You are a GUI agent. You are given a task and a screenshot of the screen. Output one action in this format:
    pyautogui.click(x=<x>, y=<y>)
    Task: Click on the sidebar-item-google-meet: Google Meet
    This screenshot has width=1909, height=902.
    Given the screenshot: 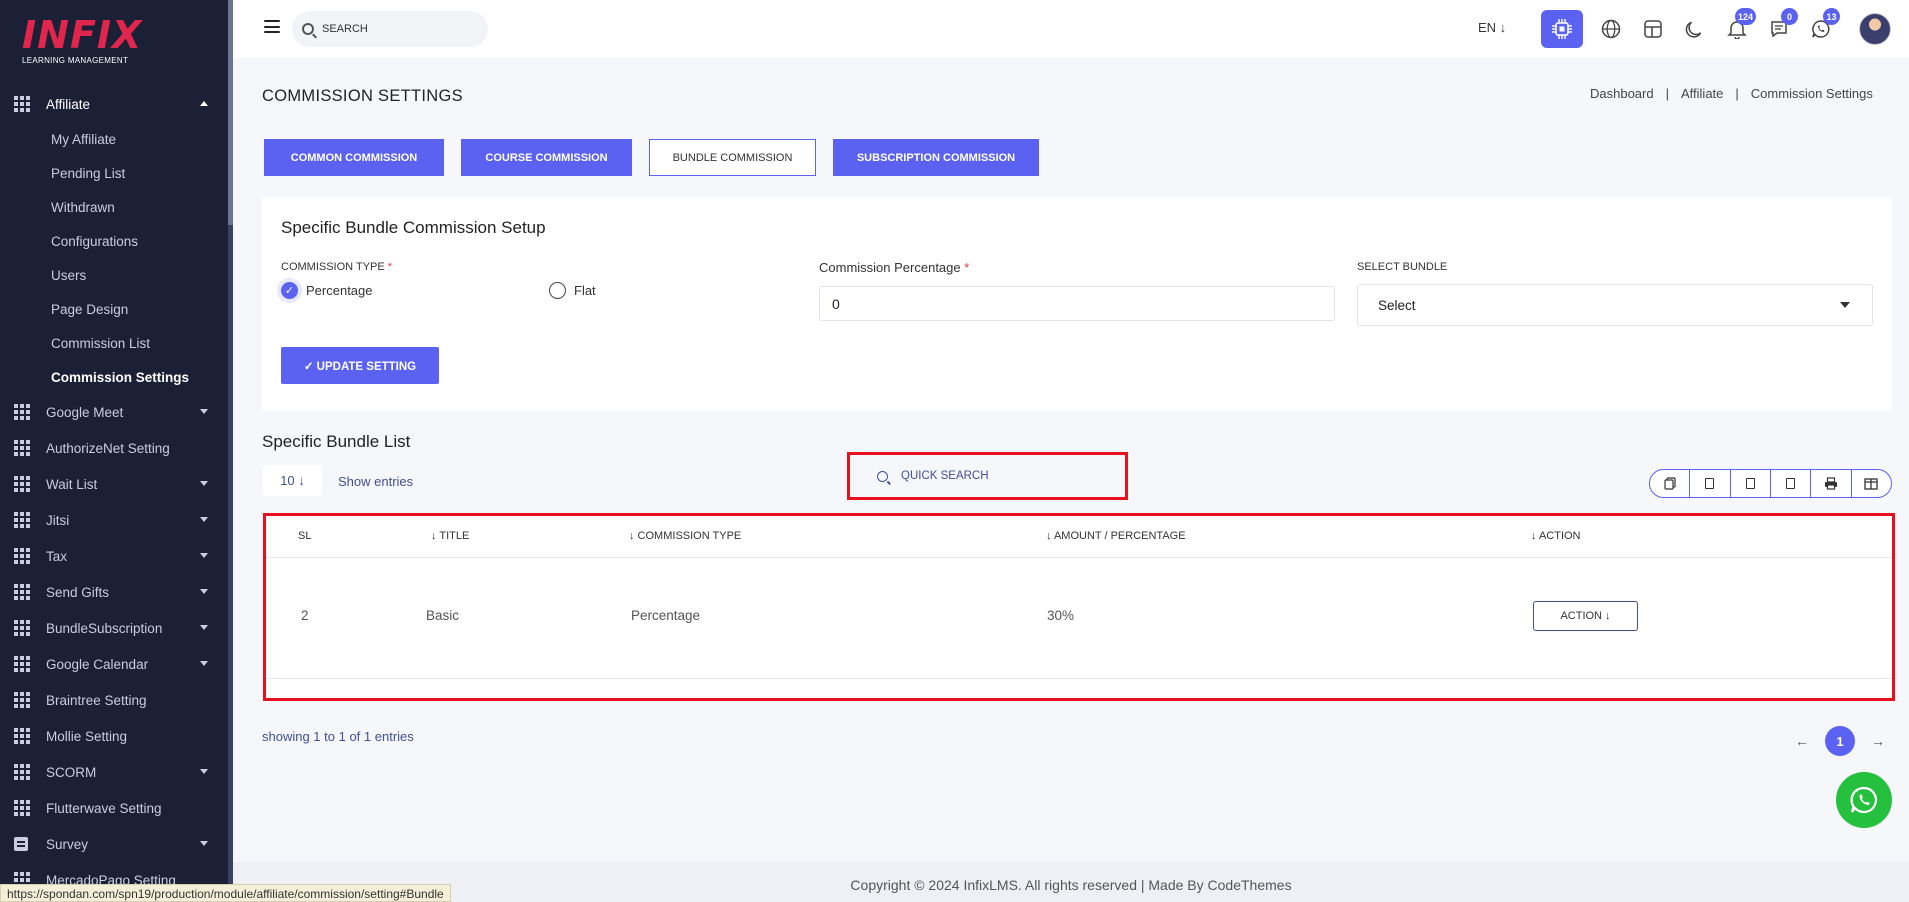 What is the action you would take?
    pyautogui.click(x=114, y=412)
    